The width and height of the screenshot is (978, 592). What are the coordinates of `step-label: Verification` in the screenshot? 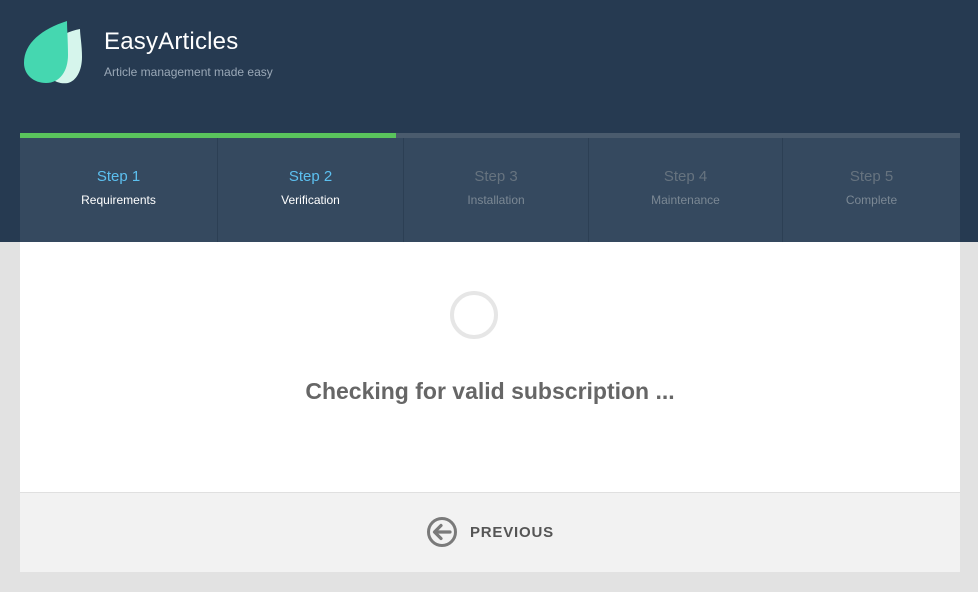 It's located at (310, 200).